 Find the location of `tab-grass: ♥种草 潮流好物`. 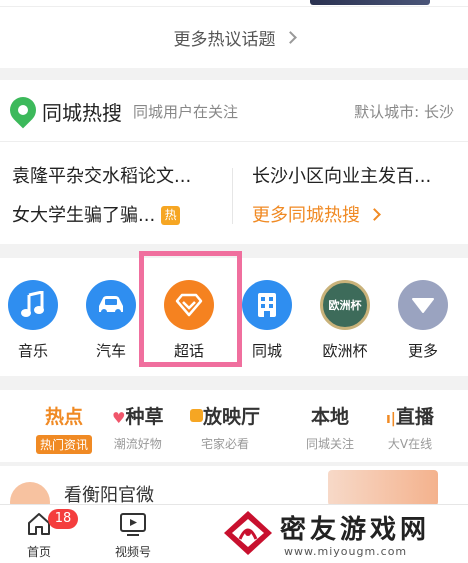

tab-grass: ♥种草 潮流好物 is located at coordinates (137, 427).